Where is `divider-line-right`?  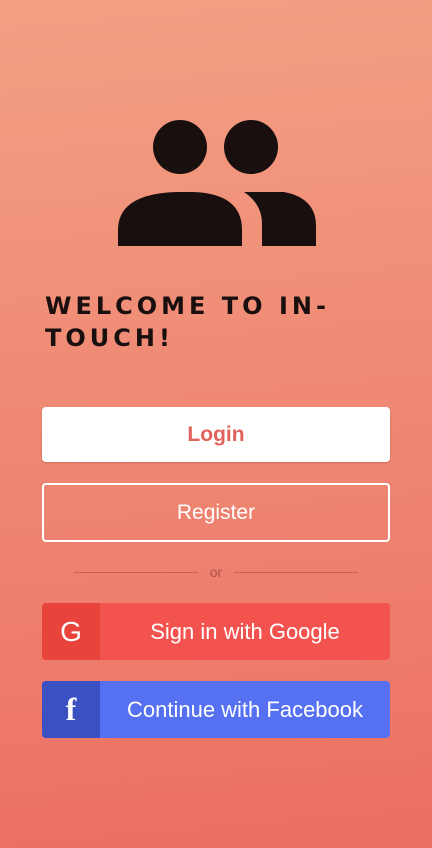
divider-line-right is located at coordinates (296, 572).